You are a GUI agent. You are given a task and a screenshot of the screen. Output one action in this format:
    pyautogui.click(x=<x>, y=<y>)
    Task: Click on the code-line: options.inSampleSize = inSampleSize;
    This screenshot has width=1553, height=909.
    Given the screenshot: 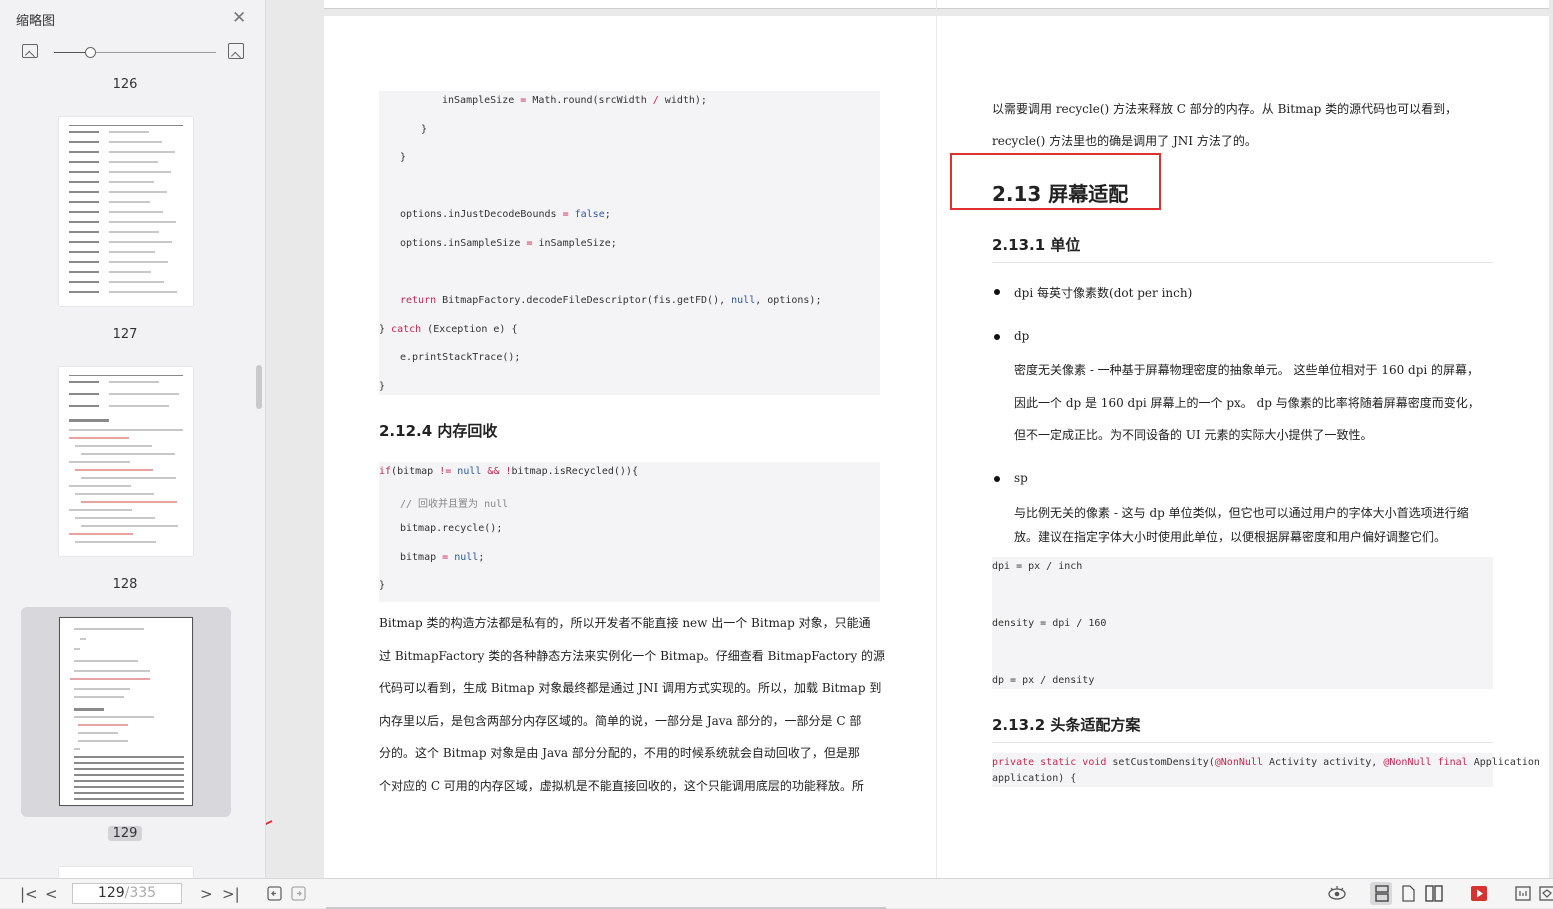 What is the action you would take?
    pyautogui.click(x=508, y=243)
    